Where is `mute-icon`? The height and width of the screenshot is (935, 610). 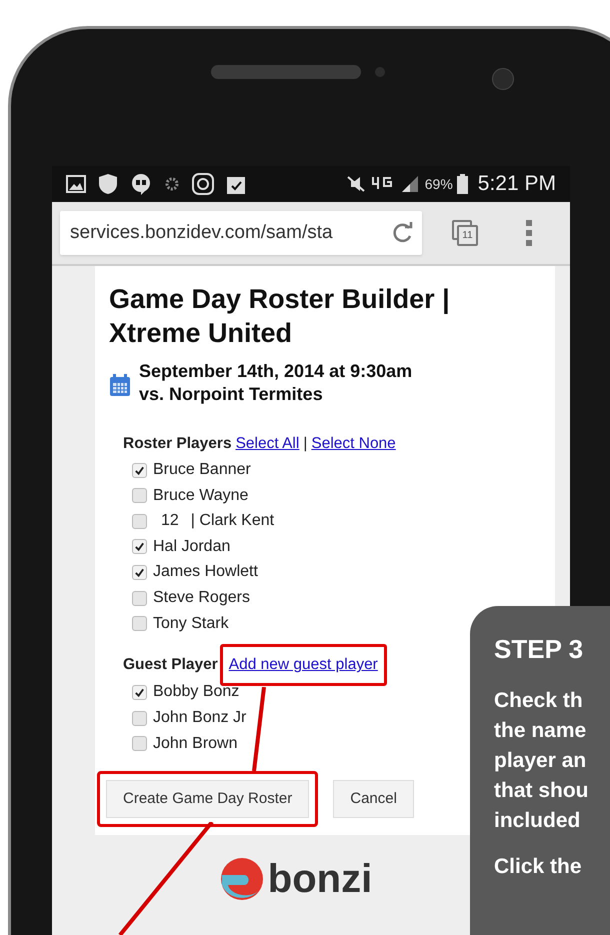 mute-icon is located at coordinates (355, 184).